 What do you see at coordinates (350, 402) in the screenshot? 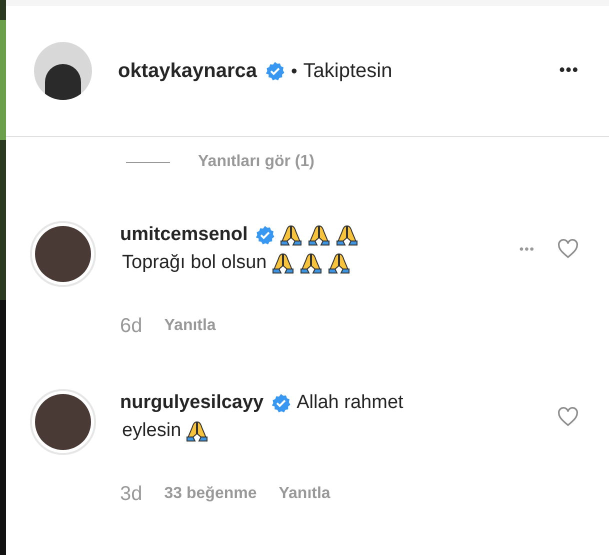
I see `comment-text: Allah rahmet` at bounding box center [350, 402].